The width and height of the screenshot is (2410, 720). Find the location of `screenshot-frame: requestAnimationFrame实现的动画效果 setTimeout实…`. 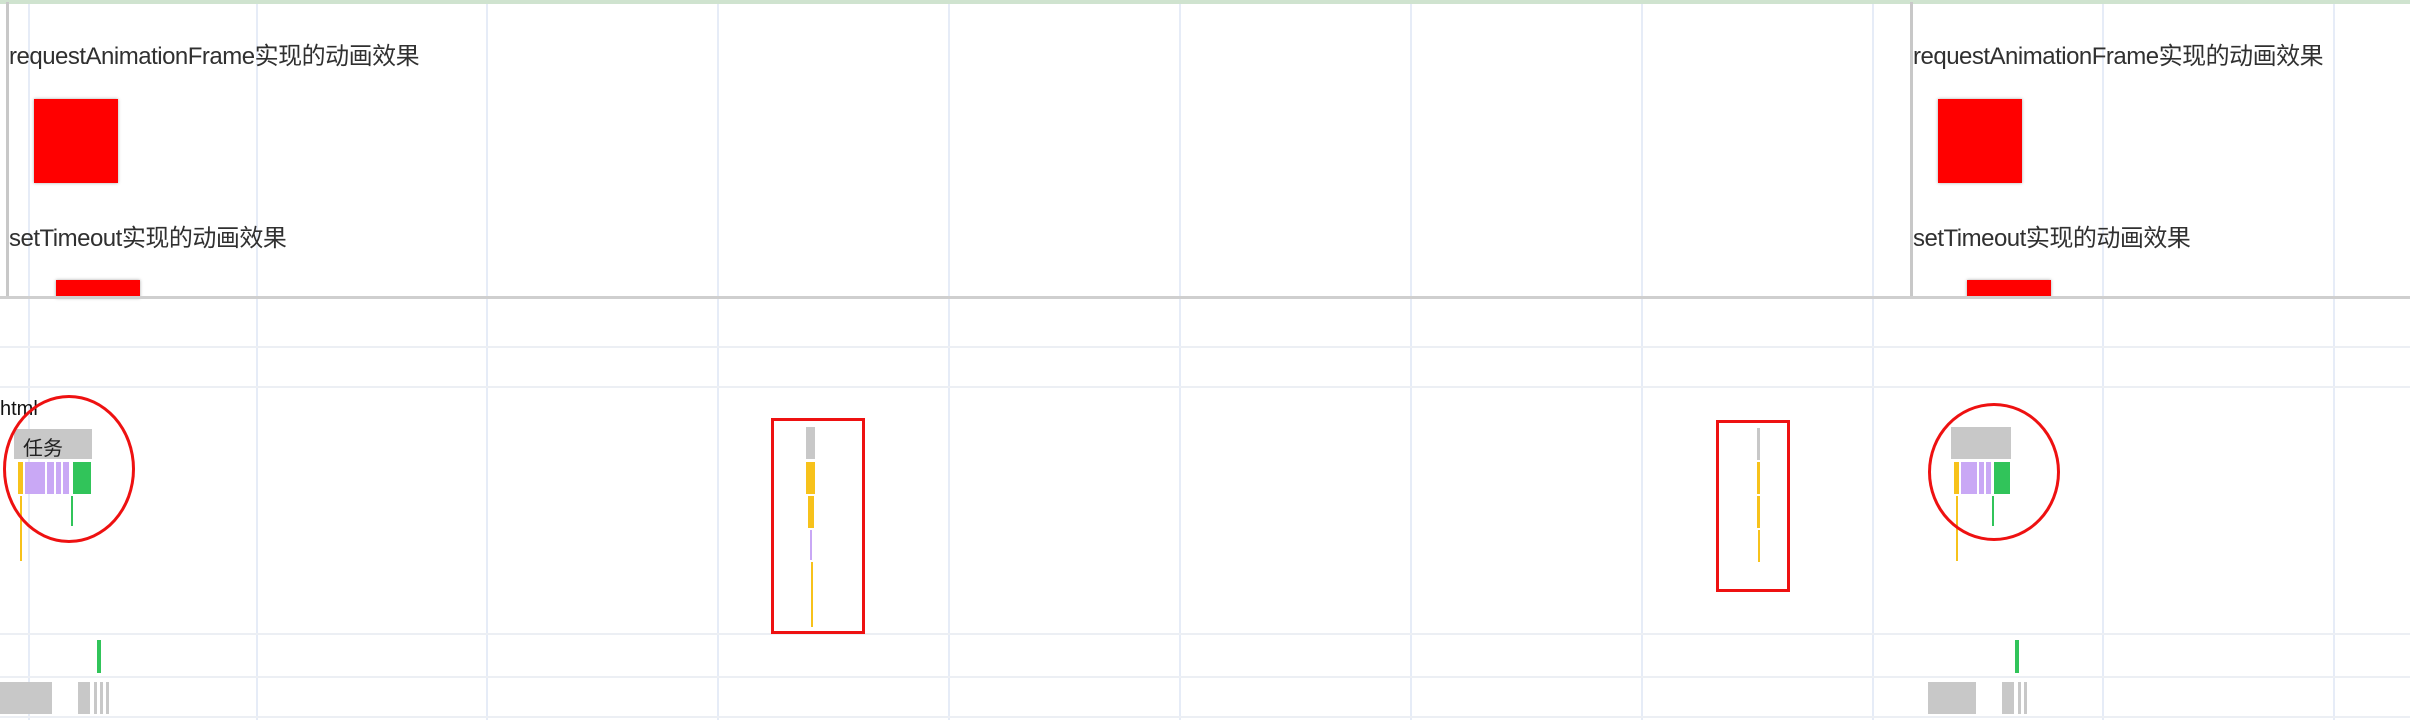

screenshot-frame: requestAnimationFrame实现的动画效果 setTimeout实… is located at coordinates (2161, 150).